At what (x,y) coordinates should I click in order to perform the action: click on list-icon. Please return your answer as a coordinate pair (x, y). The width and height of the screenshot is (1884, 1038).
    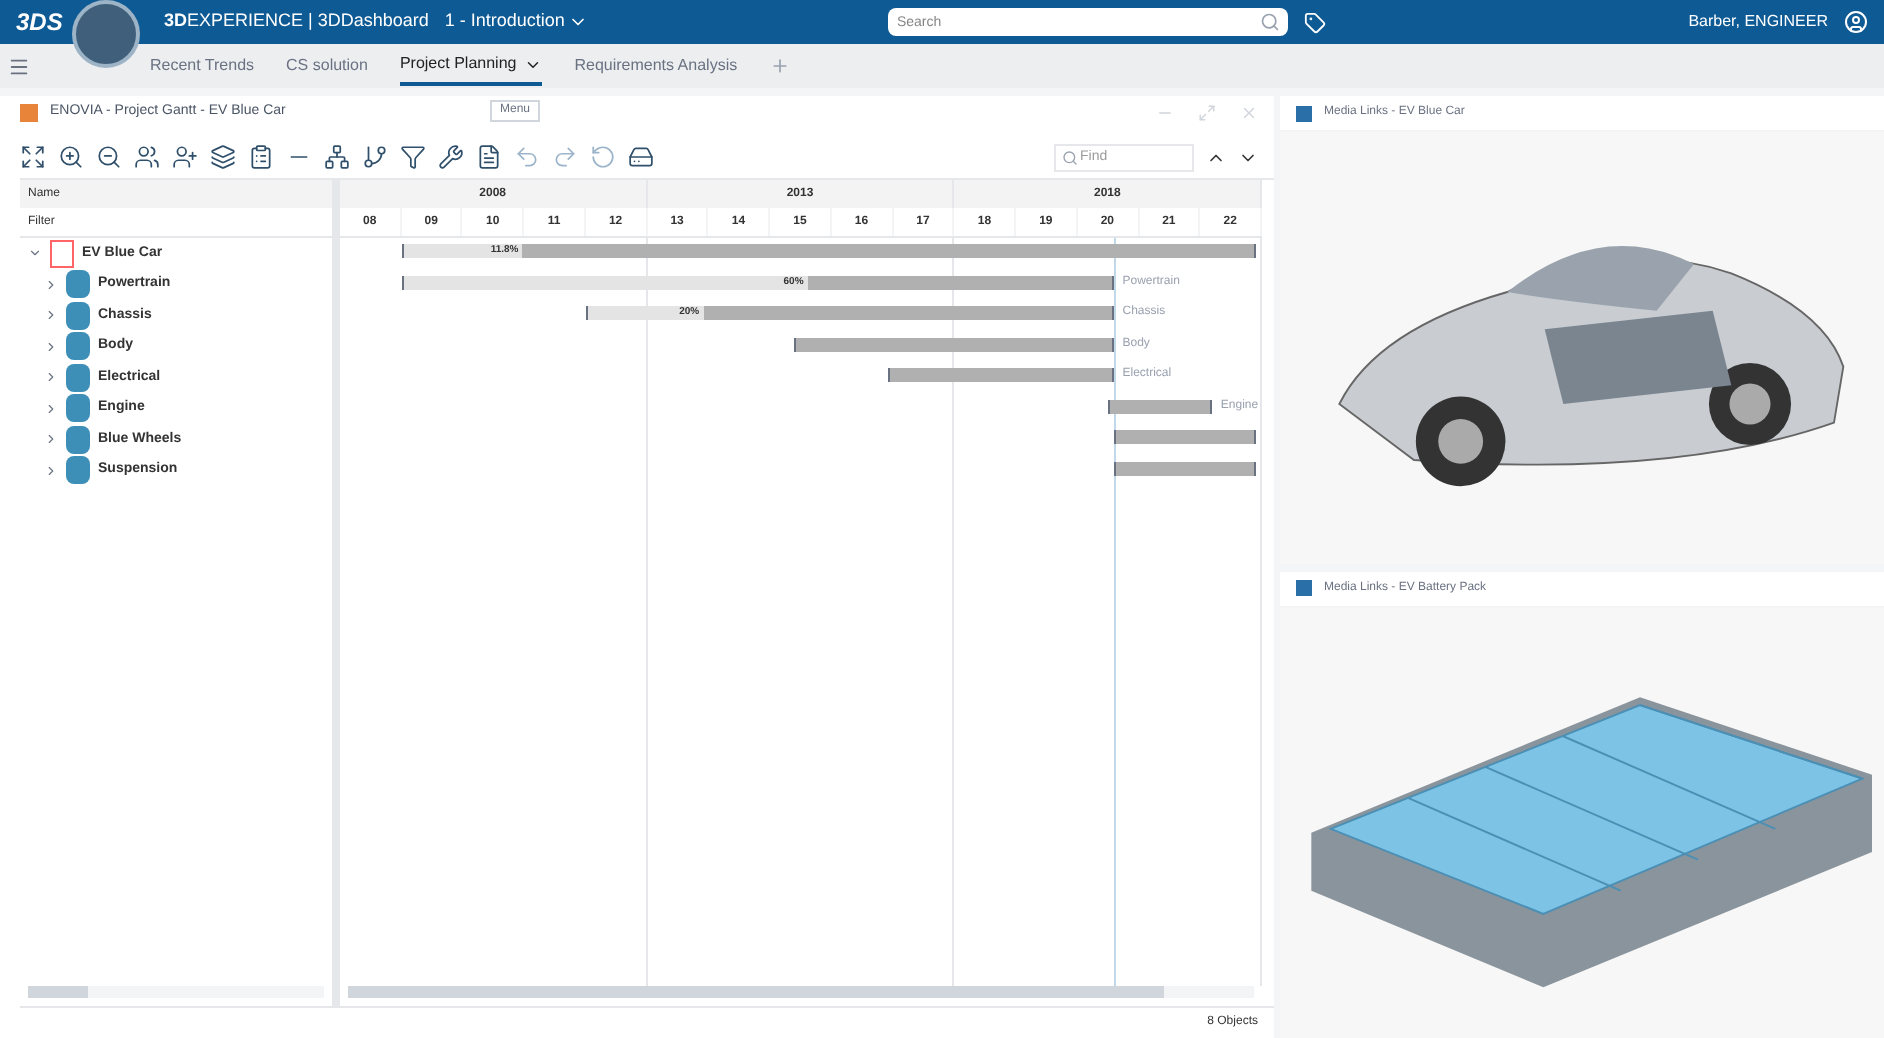
    Looking at the image, I should click on (261, 157).